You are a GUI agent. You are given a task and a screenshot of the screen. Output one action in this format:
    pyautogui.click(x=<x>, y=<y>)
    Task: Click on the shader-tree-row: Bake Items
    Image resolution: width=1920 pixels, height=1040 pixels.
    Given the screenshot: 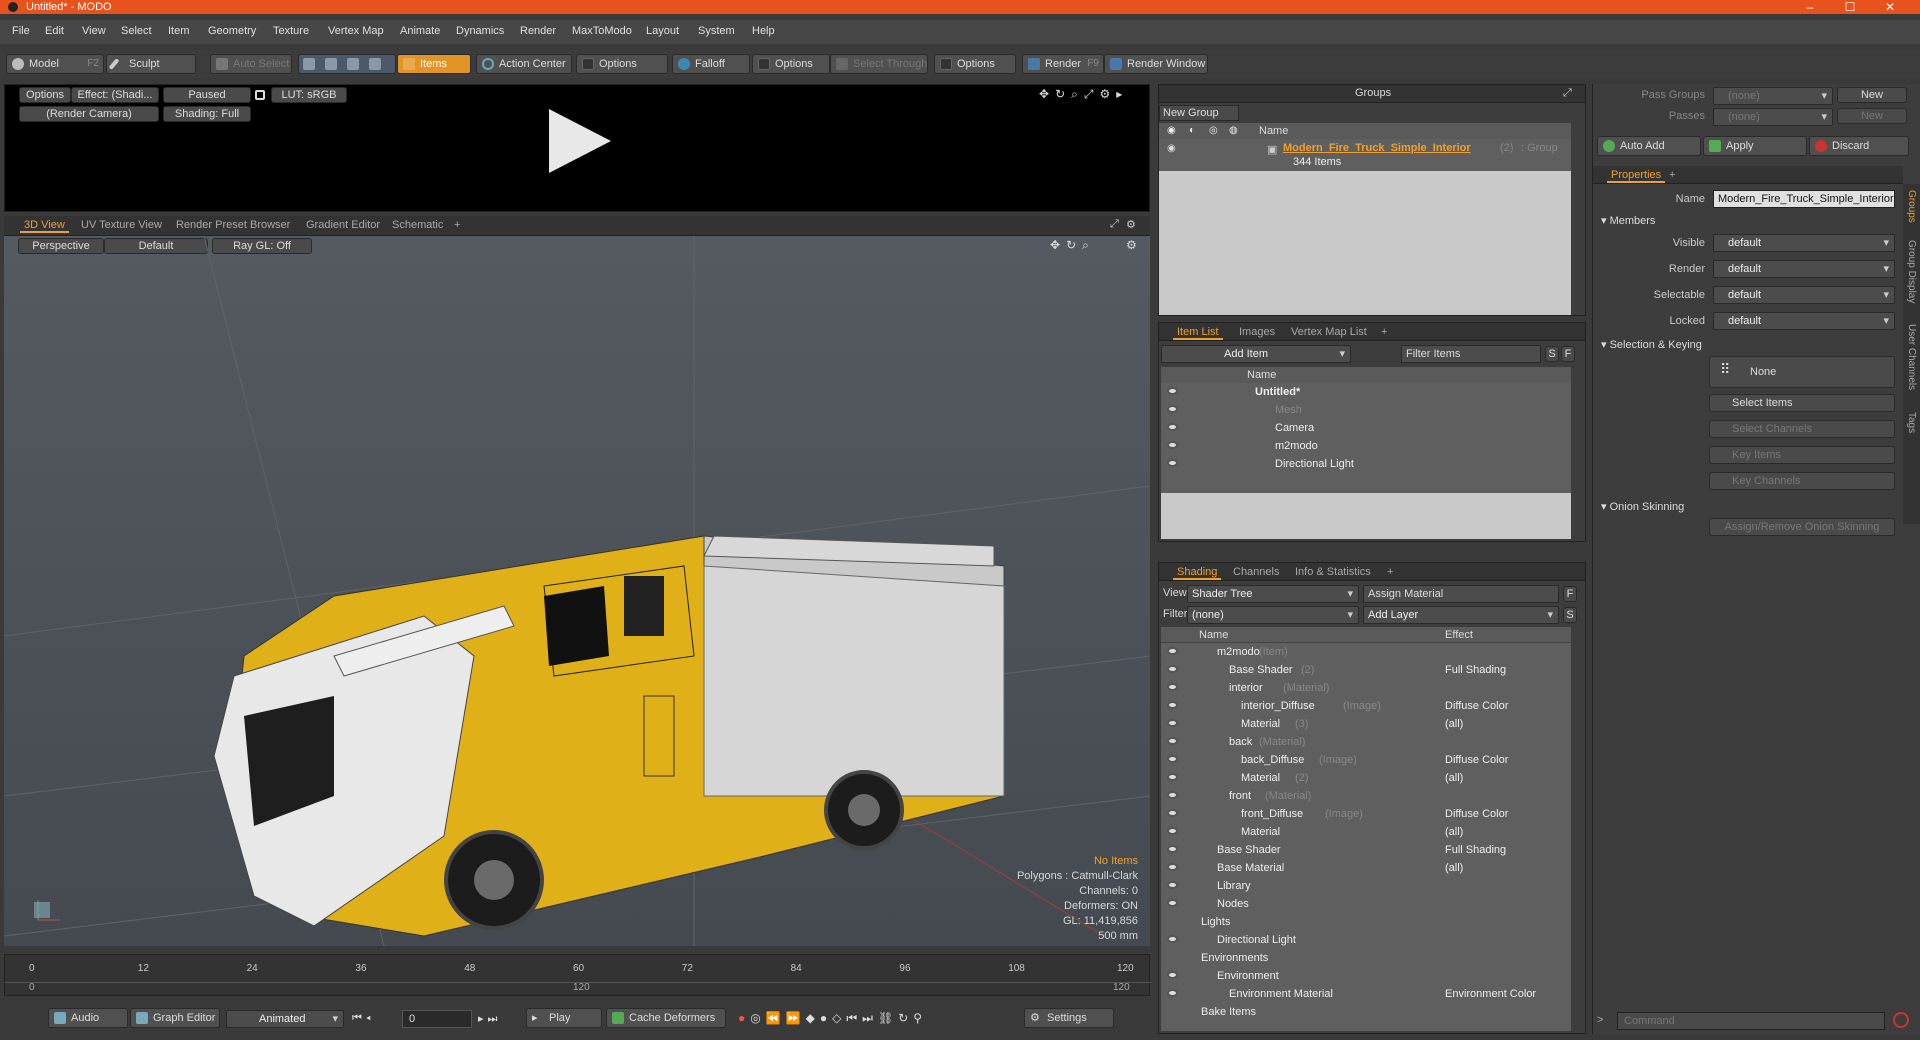 What is the action you would take?
    pyautogui.click(x=1366, y=1012)
    